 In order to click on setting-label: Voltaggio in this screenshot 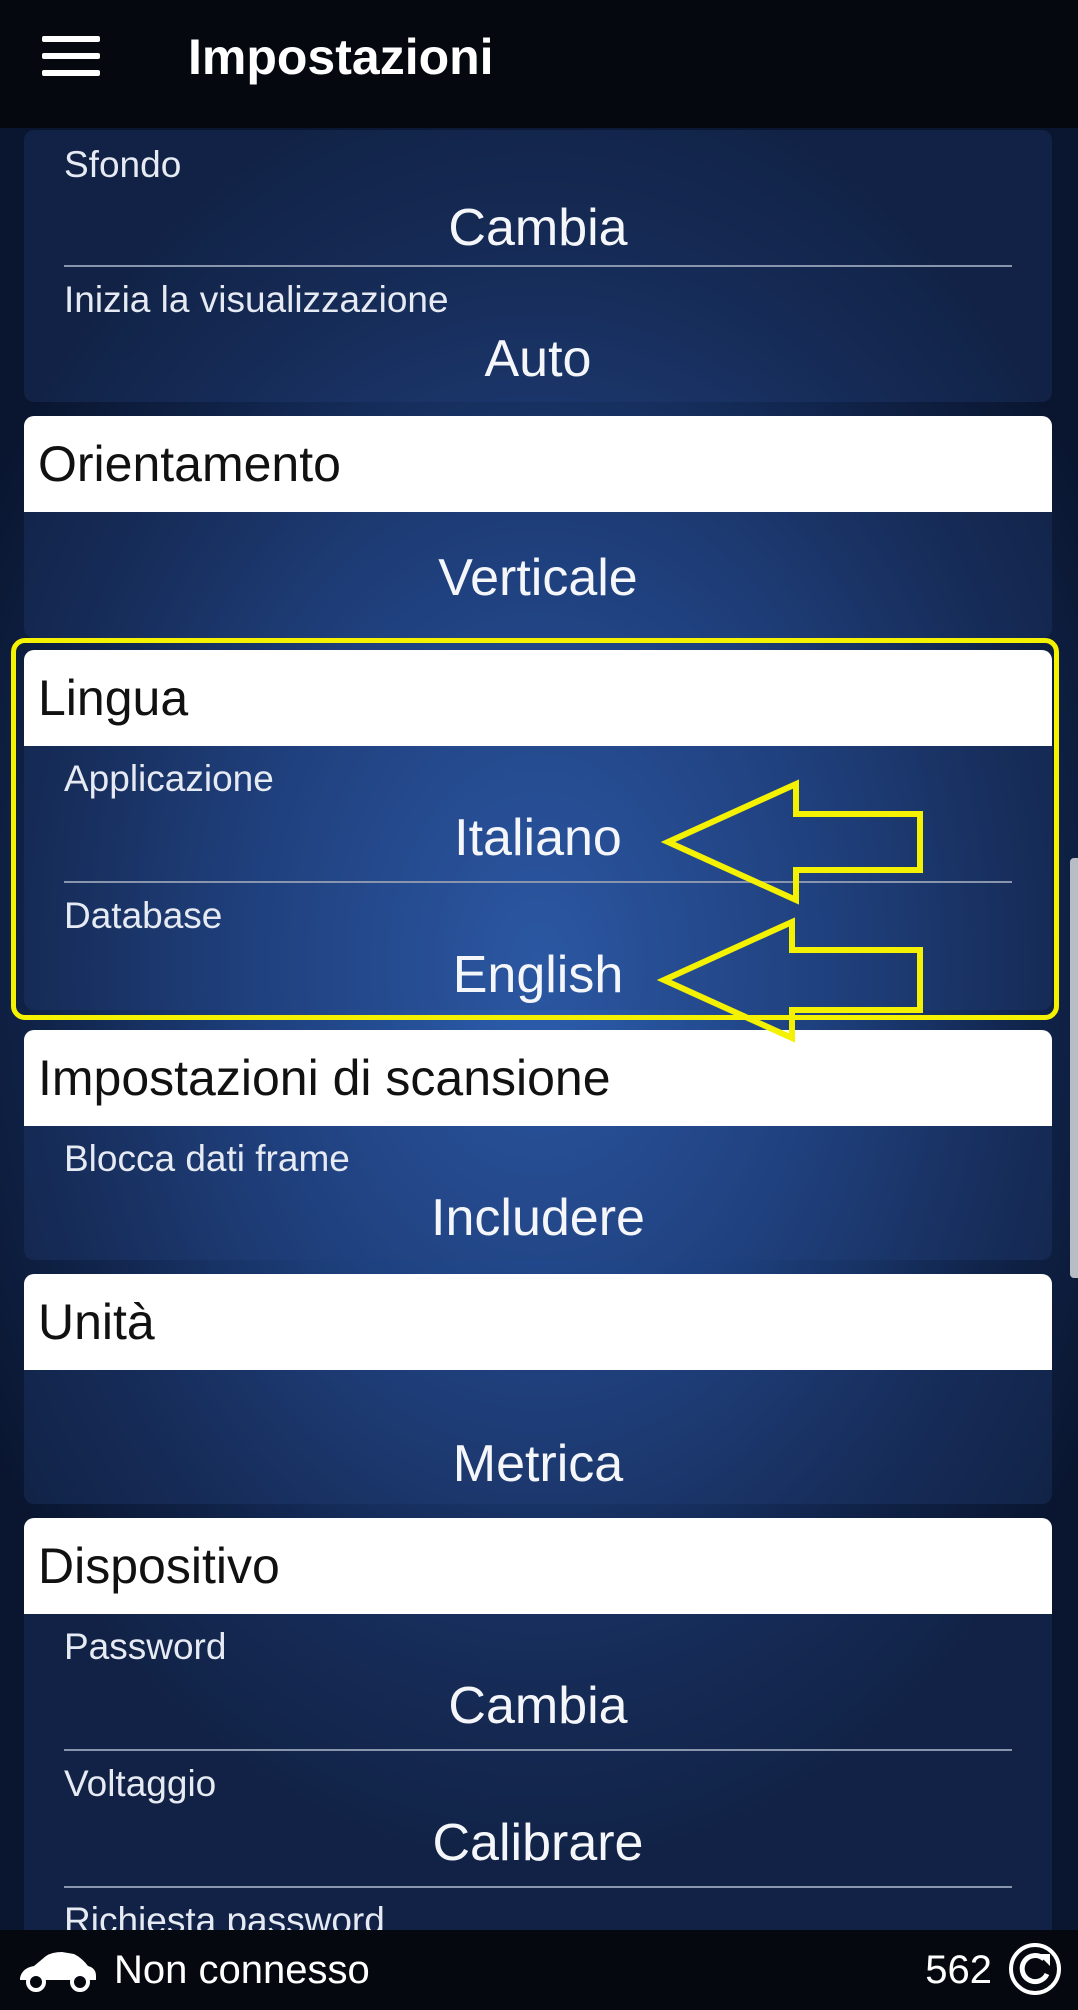, I will do `click(140, 1783)`.